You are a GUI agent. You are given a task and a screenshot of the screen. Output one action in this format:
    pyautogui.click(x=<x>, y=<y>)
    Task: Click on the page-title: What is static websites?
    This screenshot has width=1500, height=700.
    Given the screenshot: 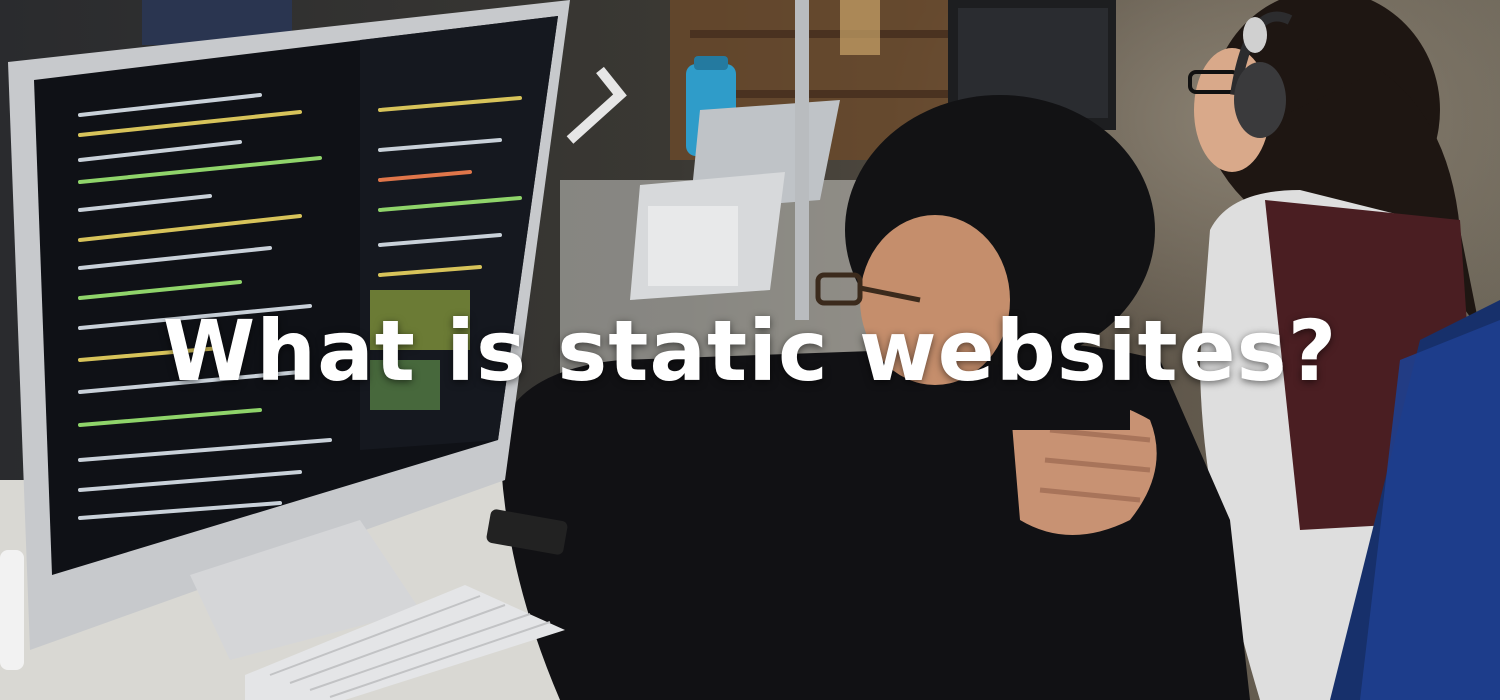 What is the action you would take?
    pyautogui.click(x=750, y=351)
    